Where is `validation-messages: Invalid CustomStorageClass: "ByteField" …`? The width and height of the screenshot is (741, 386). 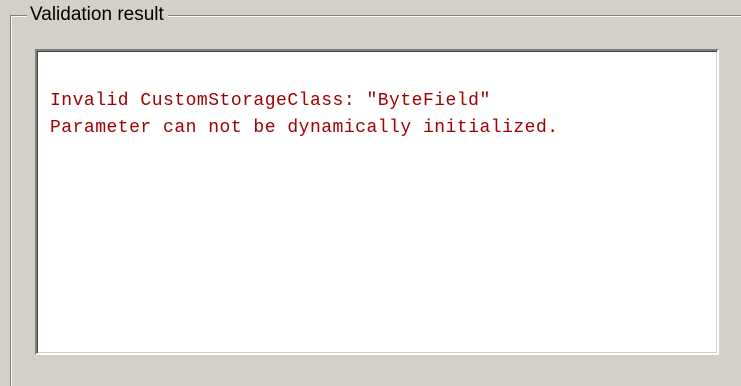 validation-messages: Invalid CustomStorageClass: "ByteField" … is located at coordinates (304, 115).